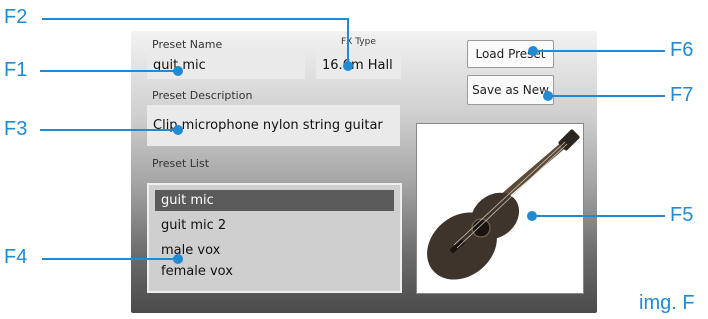  I want to click on fx-type-label: FX Type, so click(358, 42).